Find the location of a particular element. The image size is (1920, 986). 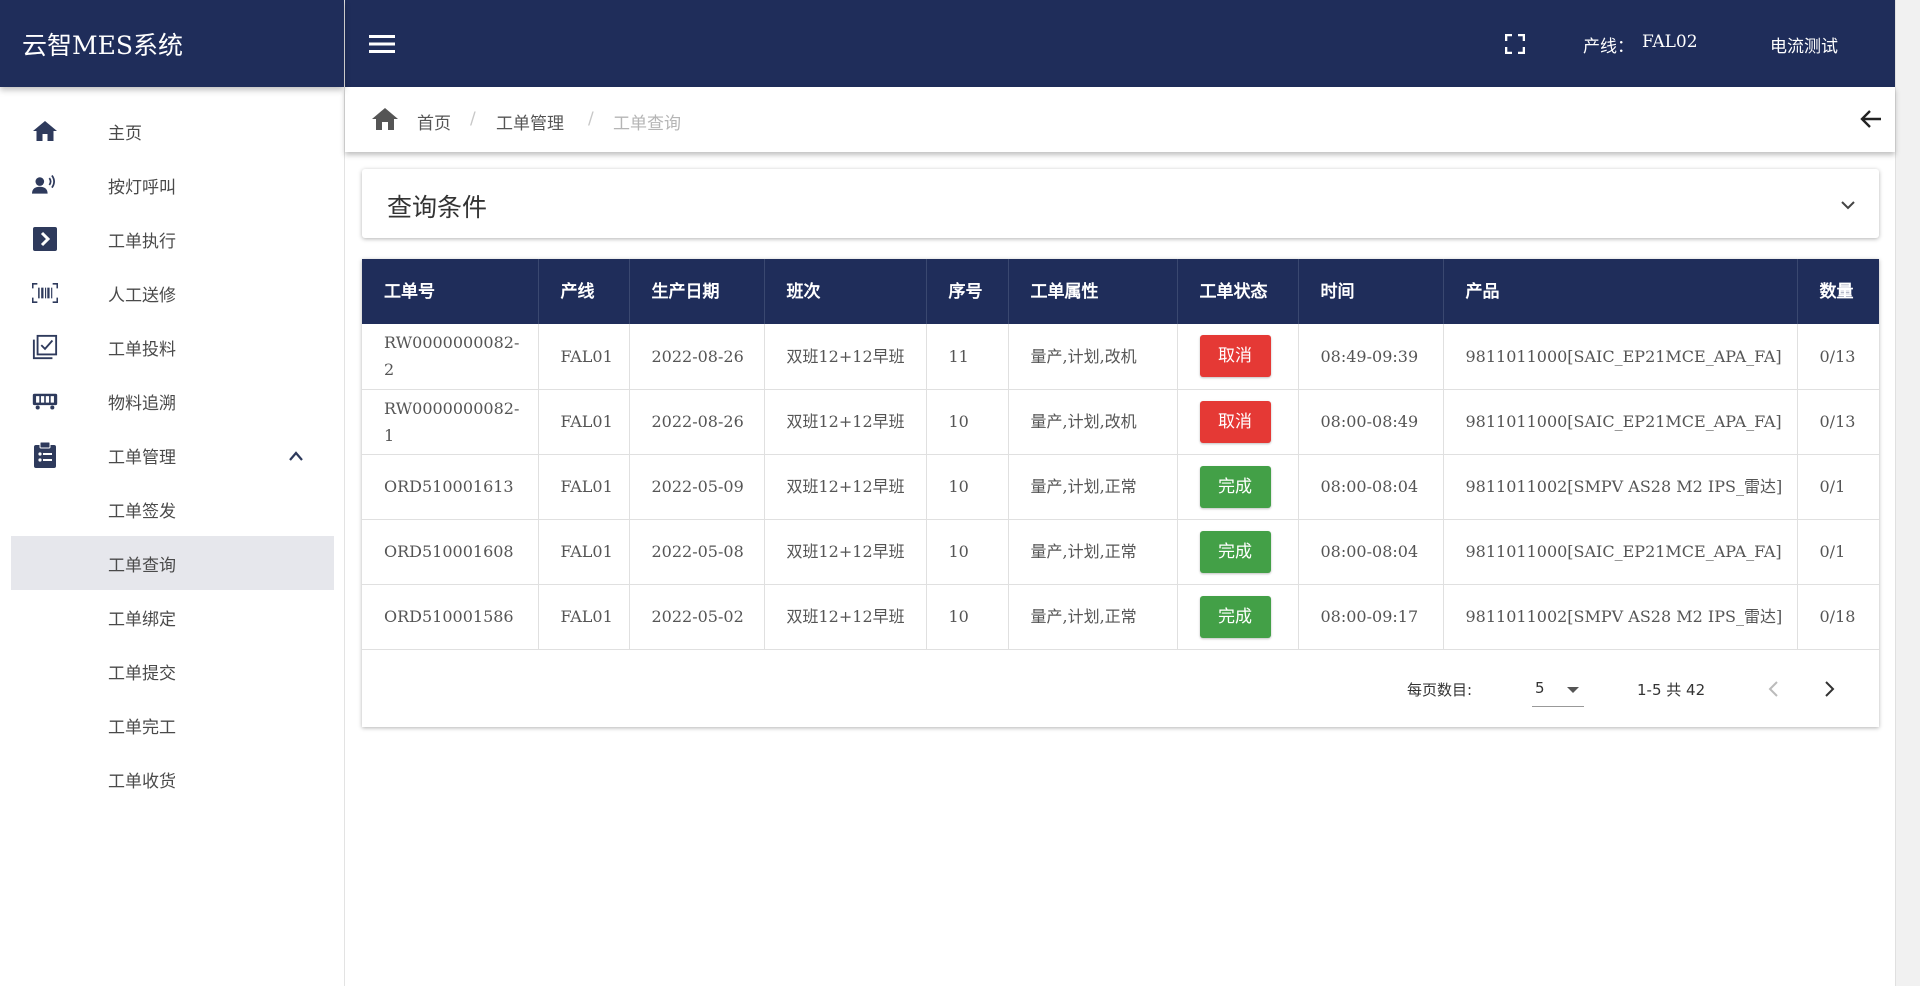

breadcrumb: 首页 / 工单管理 / 工单查询 is located at coordinates (1120, 119).